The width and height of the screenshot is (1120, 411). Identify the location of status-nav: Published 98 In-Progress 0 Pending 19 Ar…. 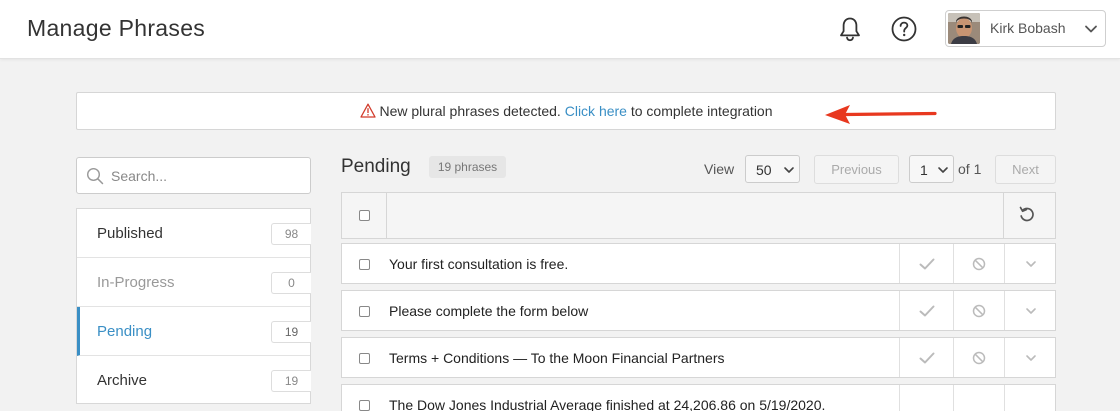
(193, 306).